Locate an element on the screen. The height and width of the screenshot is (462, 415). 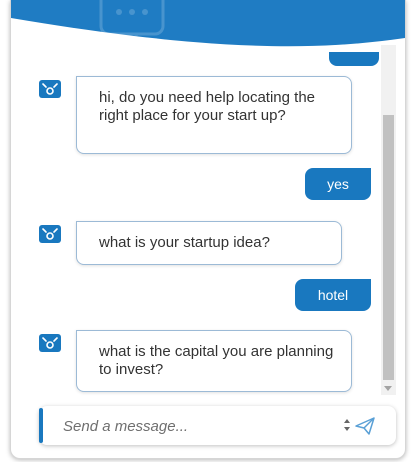
message-composer is located at coordinates (217, 425).